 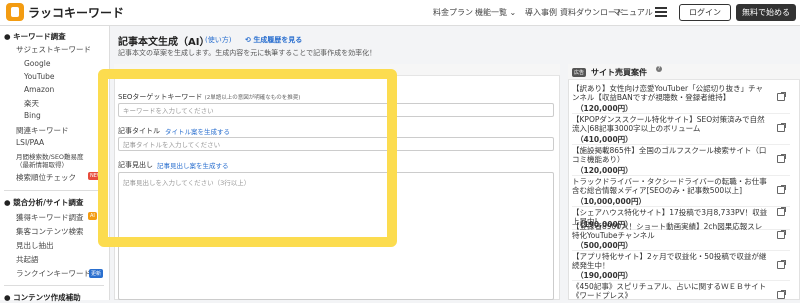 I want to click on login-button: ログイン, so click(x=705, y=12).